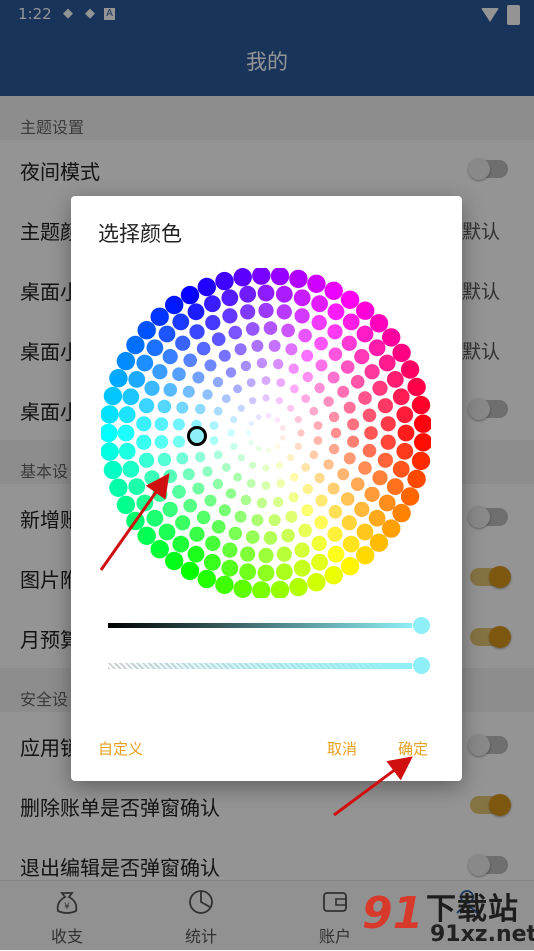  What do you see at coordinates (421, 625) in the screenshot?
I see `brightness-thumb` at bounding box center [421, 625].